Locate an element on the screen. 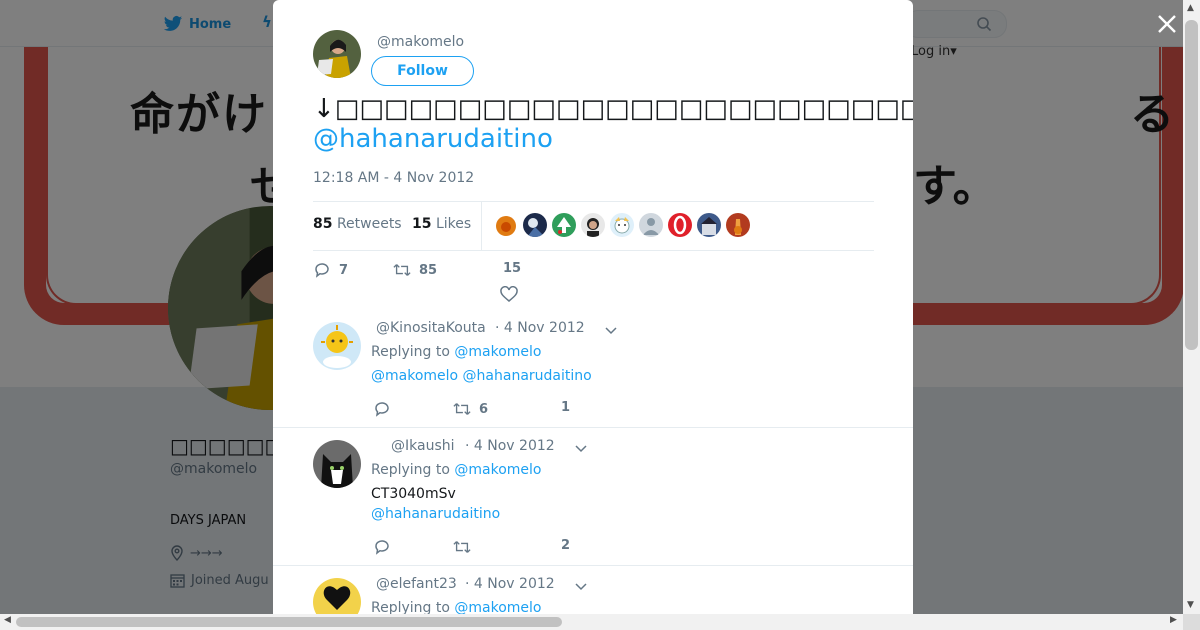 Image resolution: width=1200 pixels, height=630 pixels. like-button is located at coordinates (509, 295).